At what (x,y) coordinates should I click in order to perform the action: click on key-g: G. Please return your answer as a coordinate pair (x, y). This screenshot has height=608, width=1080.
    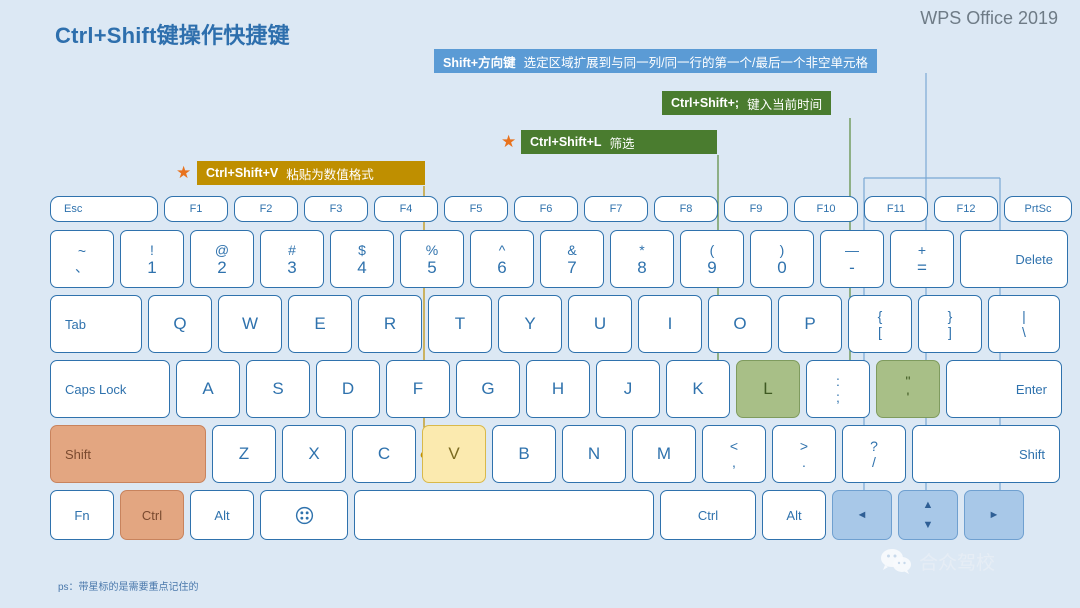
    Looking at the image, I should click on (488, 389).